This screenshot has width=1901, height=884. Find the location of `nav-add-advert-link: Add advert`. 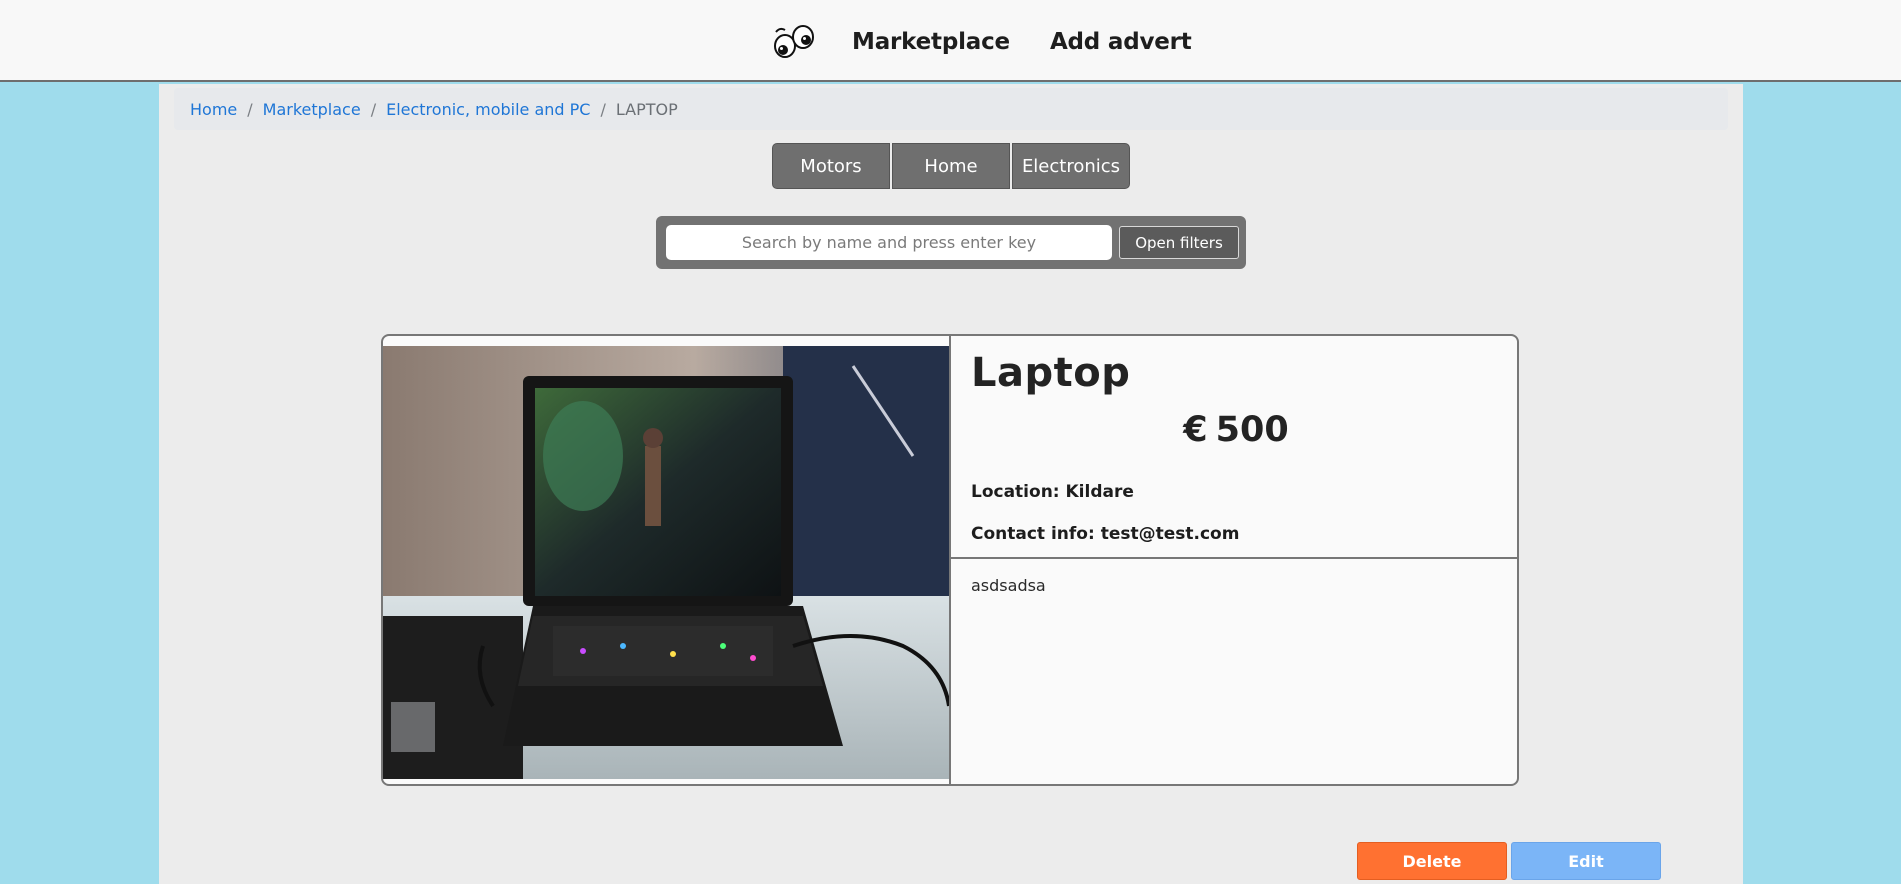

nav-add-advert-link: Add advert is located at coordinates (1121, 42).